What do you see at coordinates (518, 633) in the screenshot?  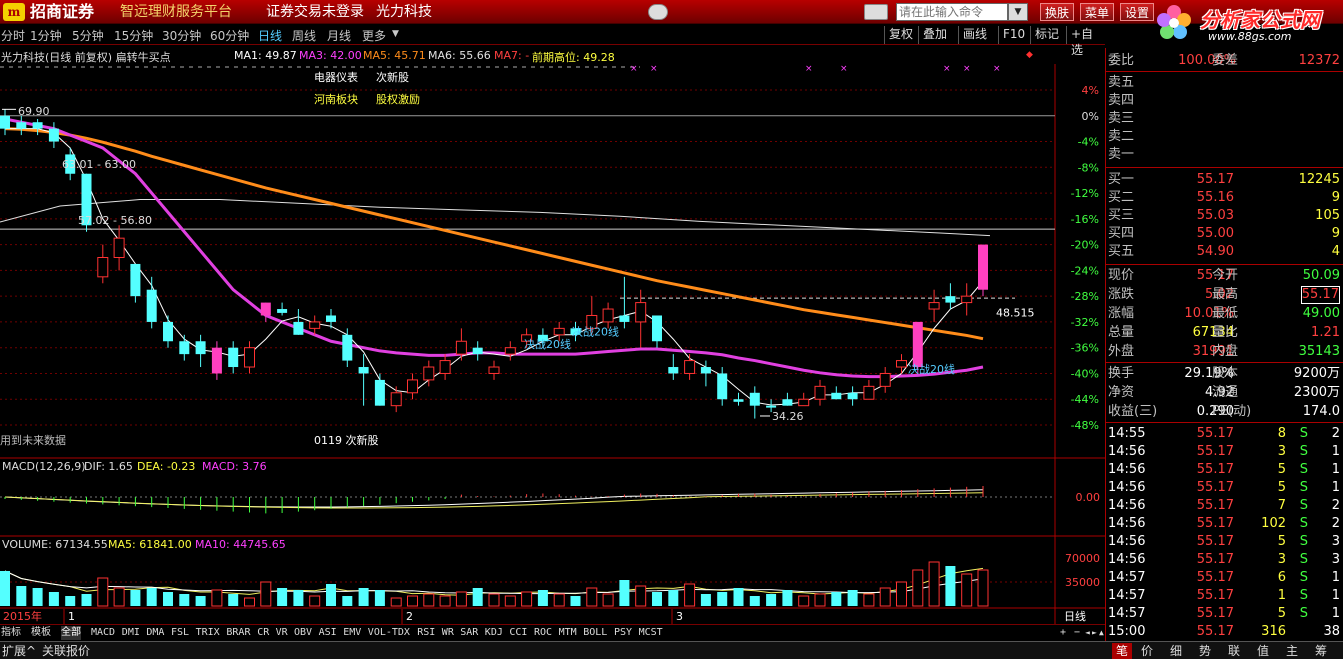 I see `indicator-tab-cci: CCI` at bounding box center [518, 633].